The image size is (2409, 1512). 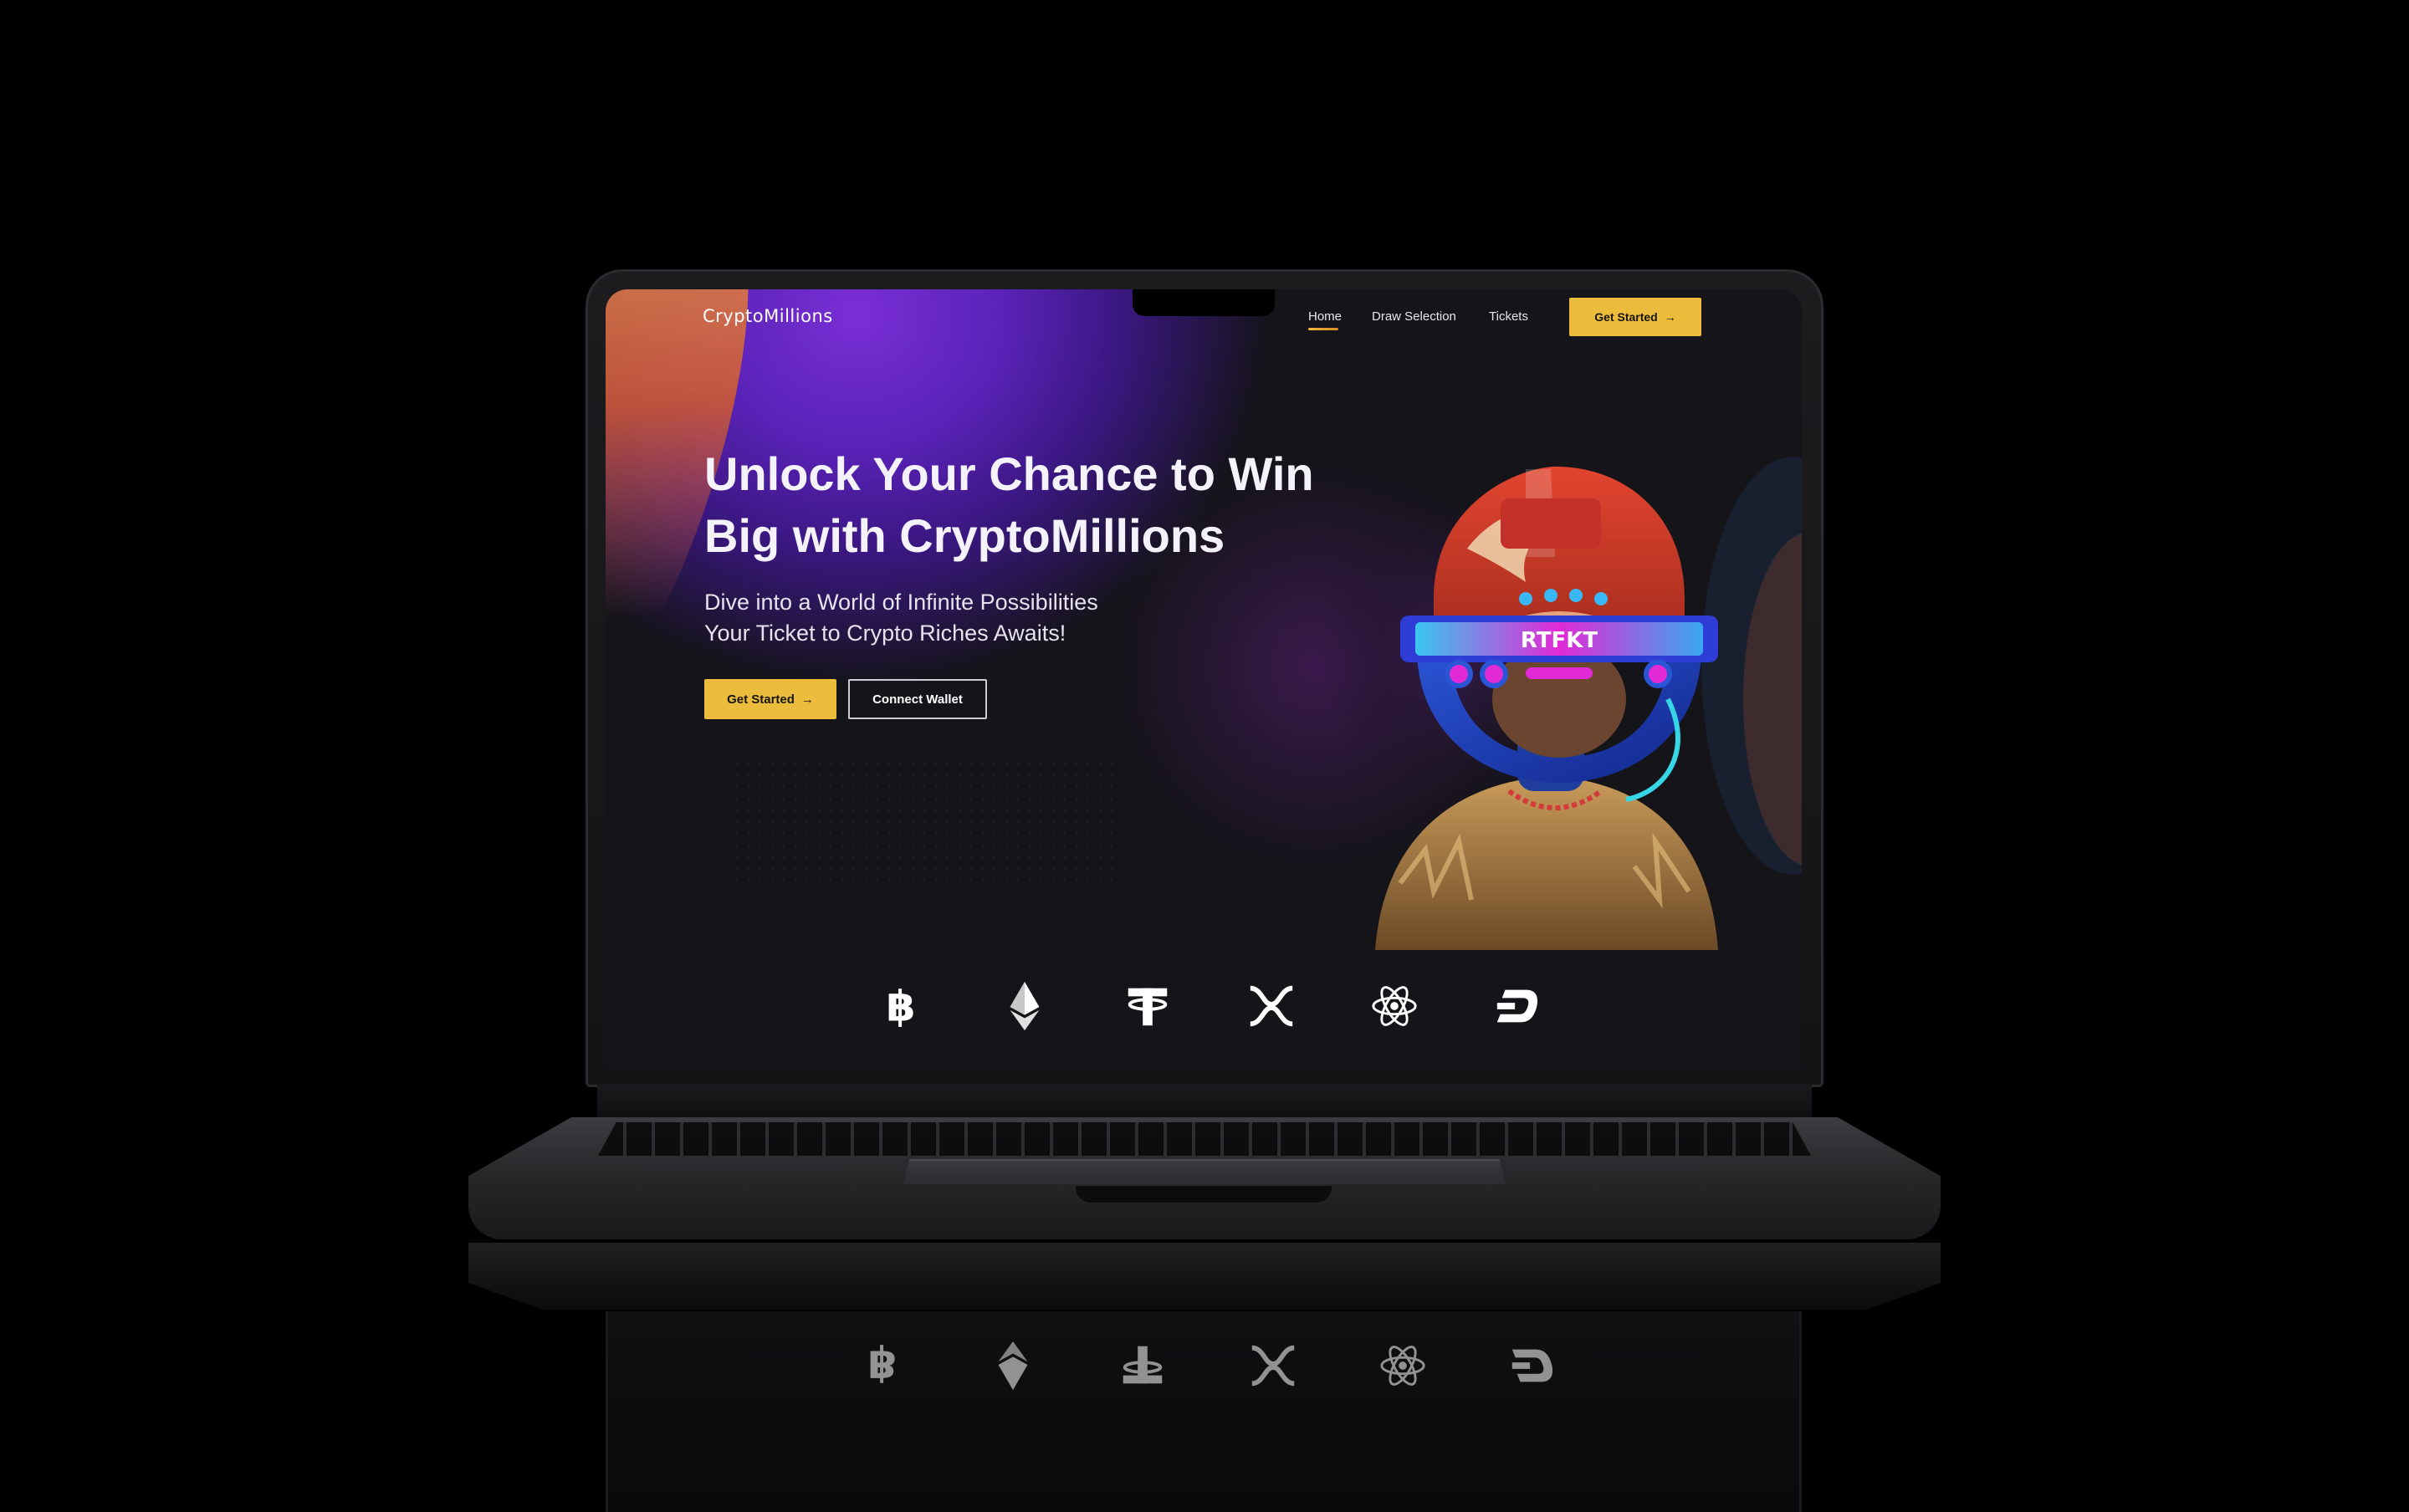 What do you see at coordinates (1626, 317) in the screenshot?
I see `nav-get-started-label: Get Started` at bounding box center [1626, 317].